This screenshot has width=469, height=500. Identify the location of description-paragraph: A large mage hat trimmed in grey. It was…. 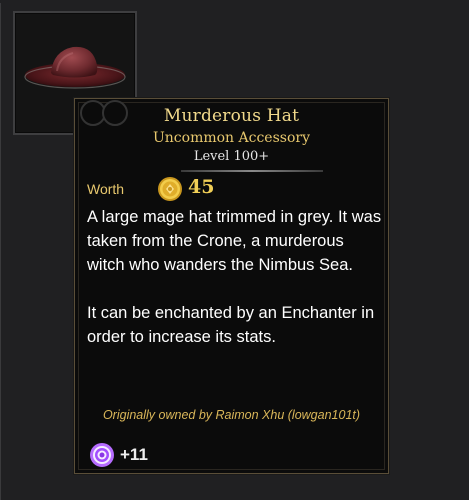
(234, 241).